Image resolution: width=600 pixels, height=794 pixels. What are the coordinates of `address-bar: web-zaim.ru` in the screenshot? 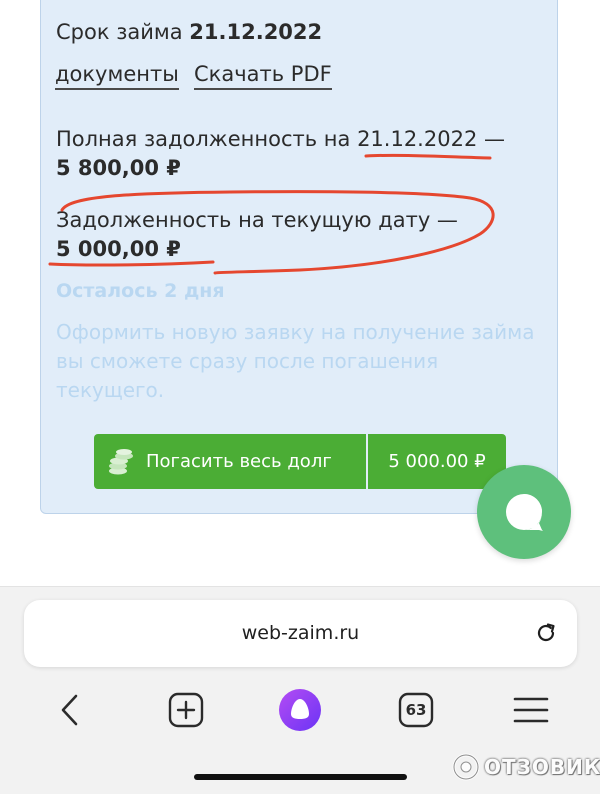 It's located at (300, 633).